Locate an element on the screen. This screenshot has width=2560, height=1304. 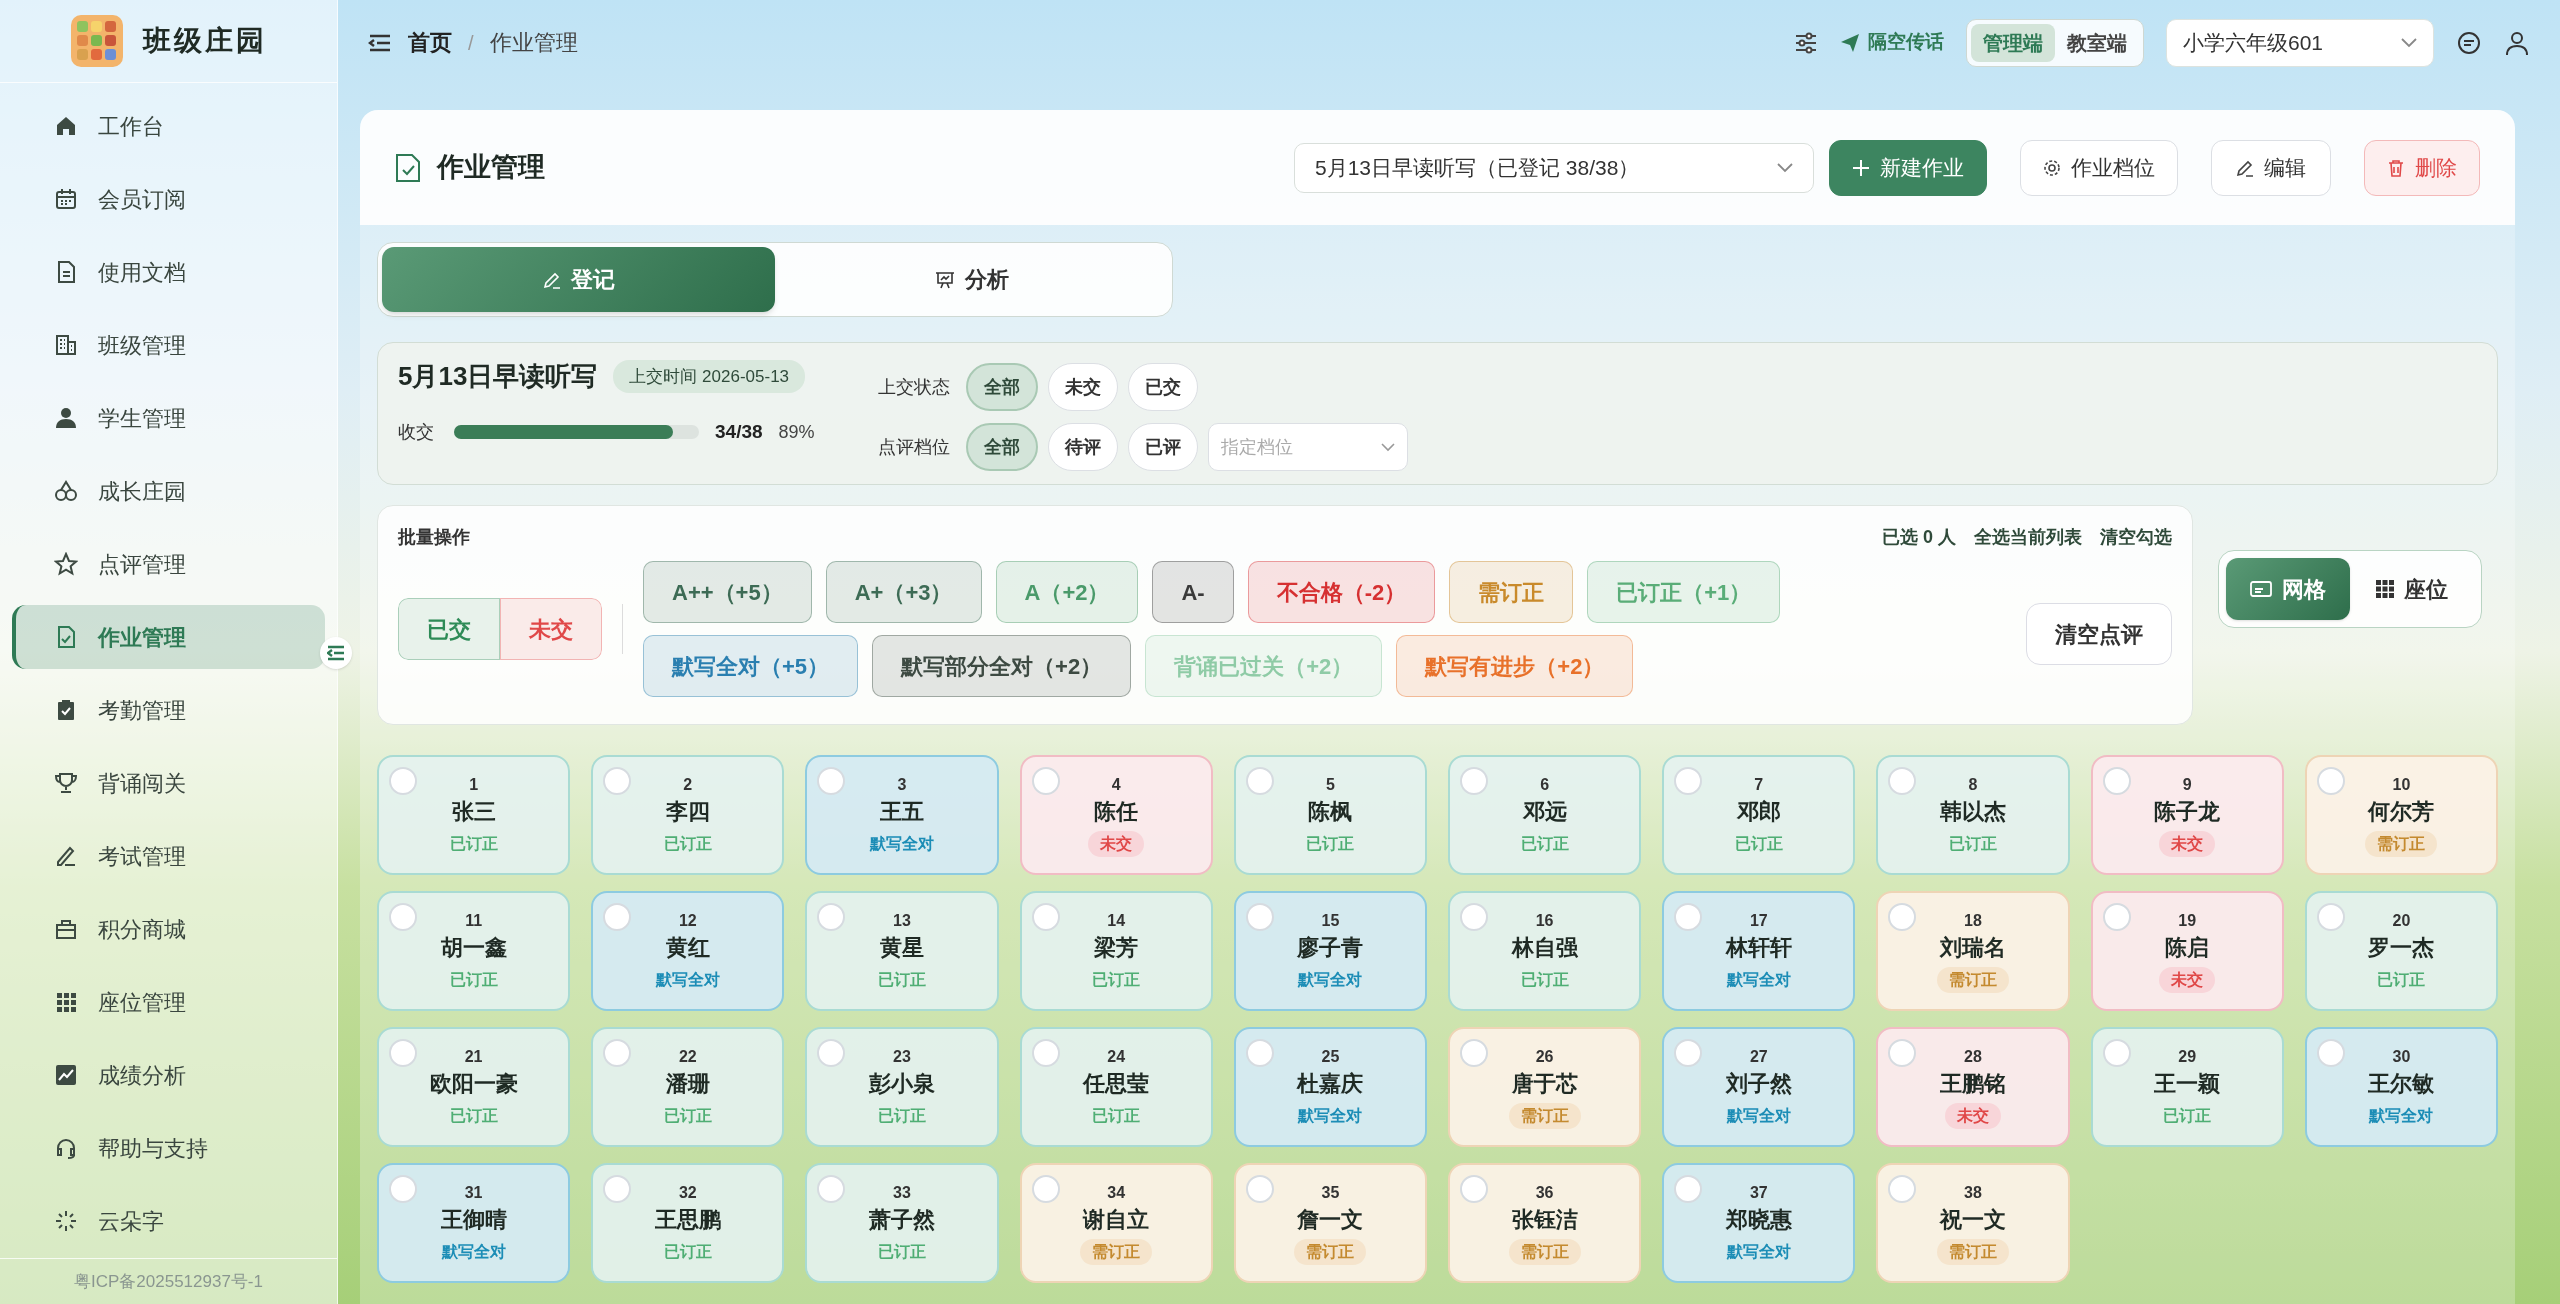
new-assignment-button: 新建作业 is located at coordinates (1908, 167).